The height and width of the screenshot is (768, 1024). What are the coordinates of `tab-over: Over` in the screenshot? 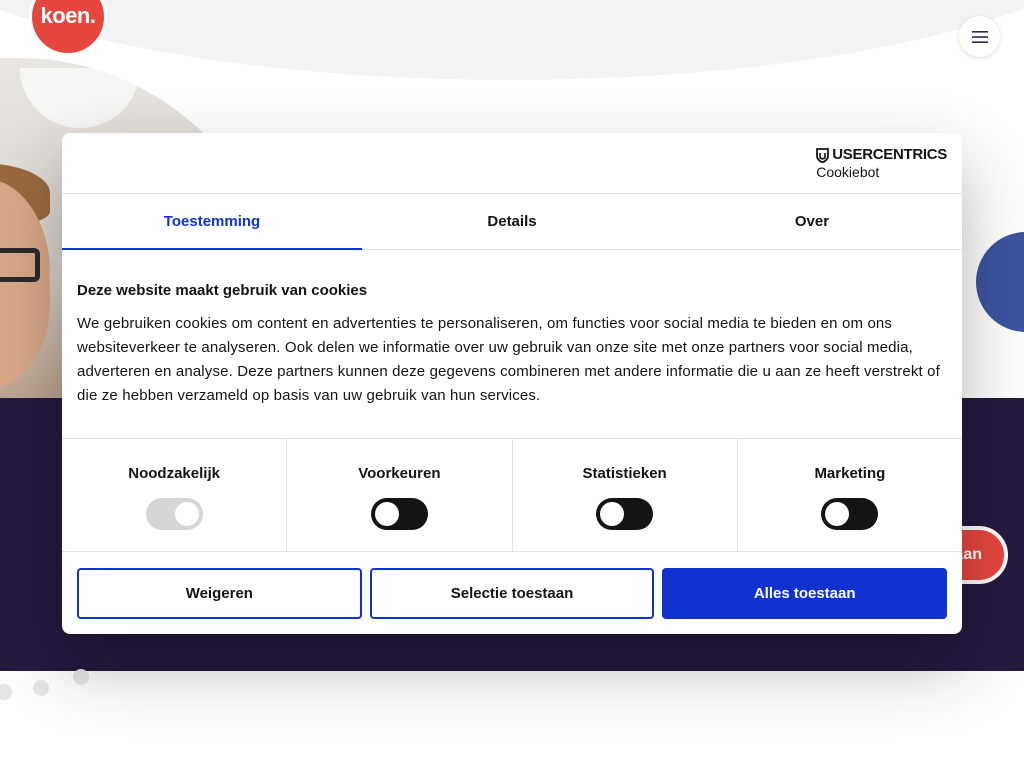 It's located at (812, 221).